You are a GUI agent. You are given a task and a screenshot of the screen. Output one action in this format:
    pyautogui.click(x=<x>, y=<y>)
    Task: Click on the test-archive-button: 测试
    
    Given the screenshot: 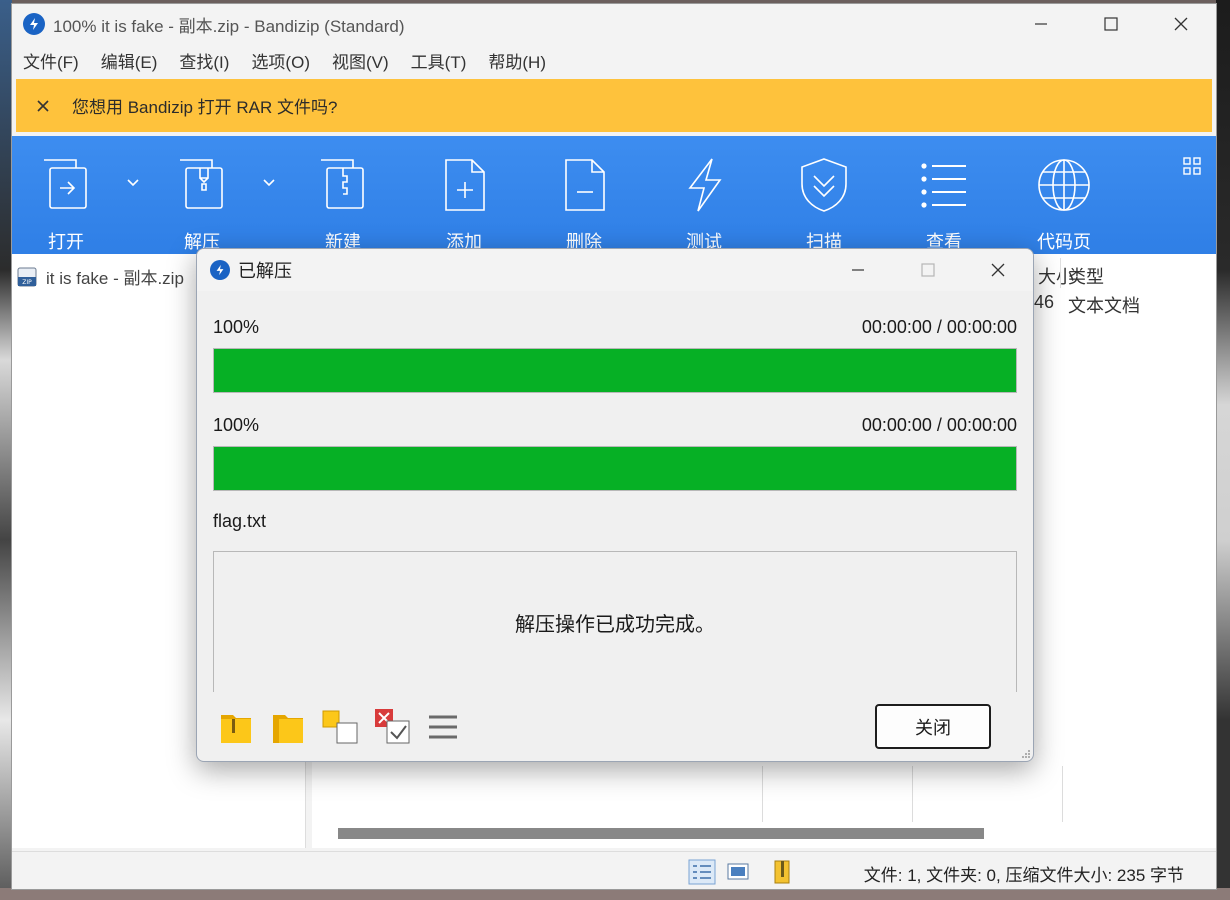 What is the action you would take?
    pyautogui.click(x=704, y=205)
    